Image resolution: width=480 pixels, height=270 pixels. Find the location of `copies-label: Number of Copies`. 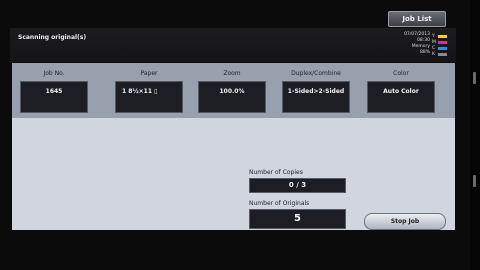

copies-label: Number of Copies is located at coordinates (276, 172).